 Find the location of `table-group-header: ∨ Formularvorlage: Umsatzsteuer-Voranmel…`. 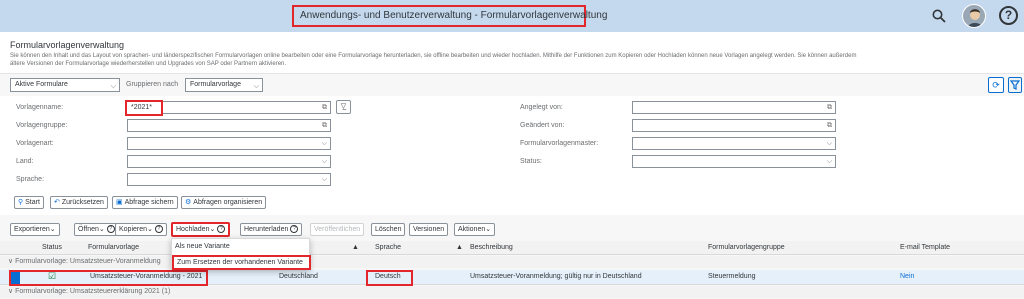

table-group-header: ∨ Formularvorlage: Umsatzsteuer-Voranmel… is located at coordinates (512, 262).